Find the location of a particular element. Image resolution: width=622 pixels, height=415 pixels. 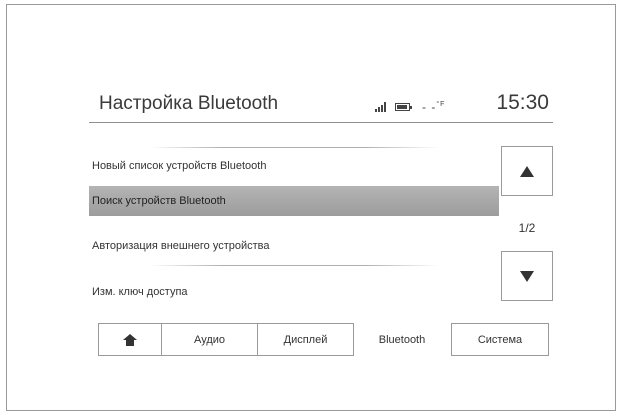

arrow-up-icon is located at coordinates (527, 171).